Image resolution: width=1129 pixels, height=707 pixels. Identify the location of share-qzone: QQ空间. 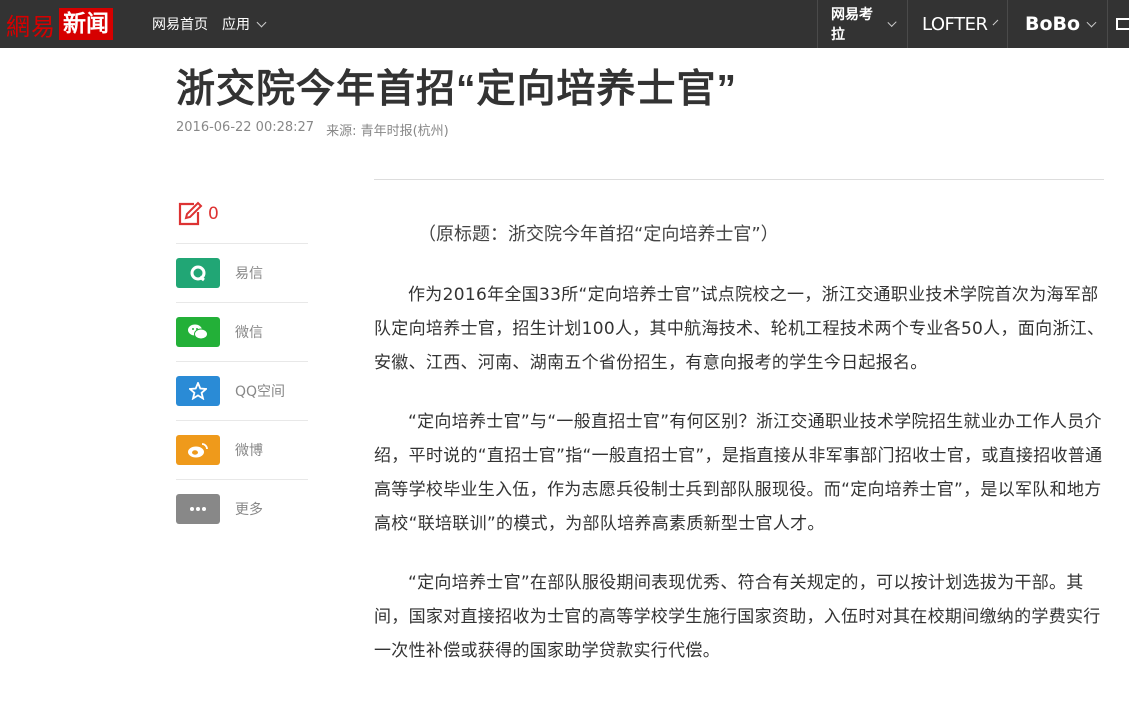
(242, 390).